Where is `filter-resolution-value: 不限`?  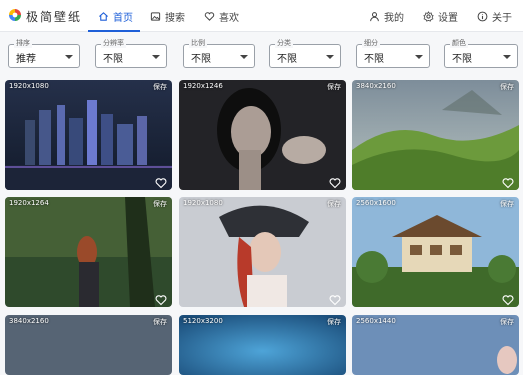
filter-resolution-value: 不限 is located at coordinates (113, 59).